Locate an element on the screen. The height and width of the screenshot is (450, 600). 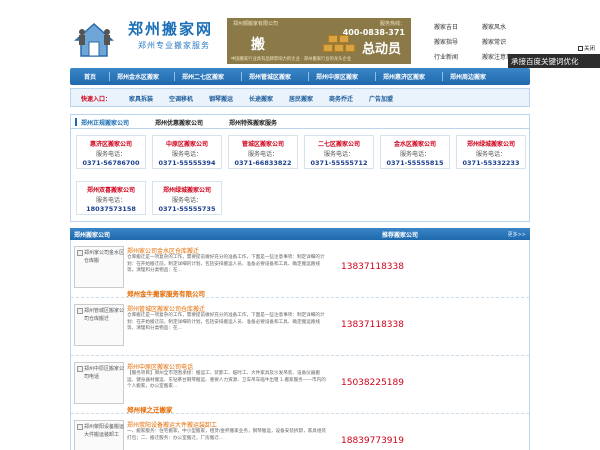
top-link-news: 行业新闻 is located at coordinates (446, 56).